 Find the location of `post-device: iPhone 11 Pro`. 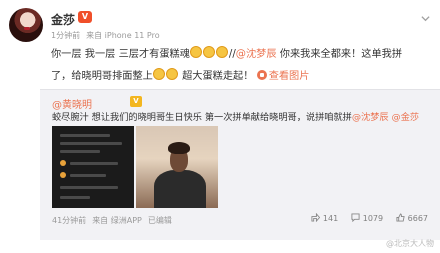

post-device: iPhone 11 Pro is located at coordinates (132, 35).